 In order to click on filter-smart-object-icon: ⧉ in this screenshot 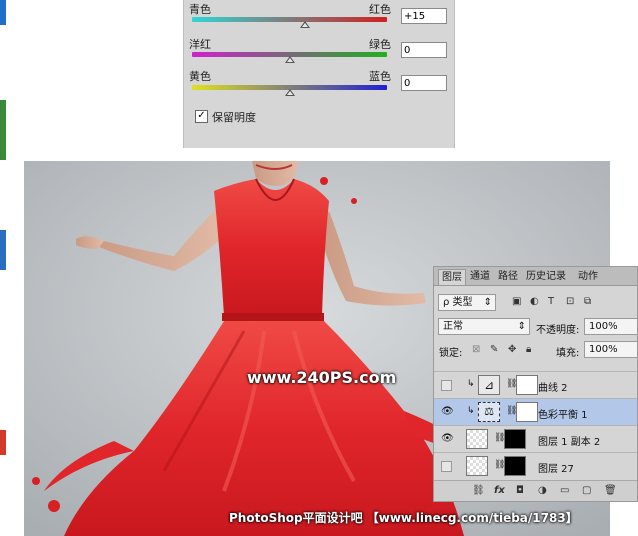, I will do `click(587, 301)`.